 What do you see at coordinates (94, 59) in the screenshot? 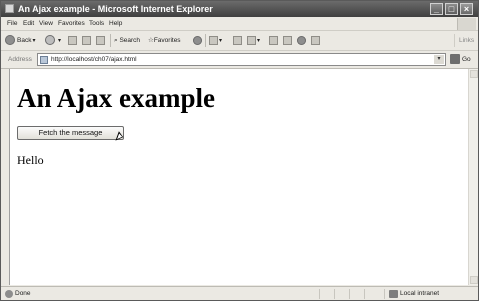
I see `address-url: http://localhost/ch07/ajax.html` at bounding box center [94, 59].